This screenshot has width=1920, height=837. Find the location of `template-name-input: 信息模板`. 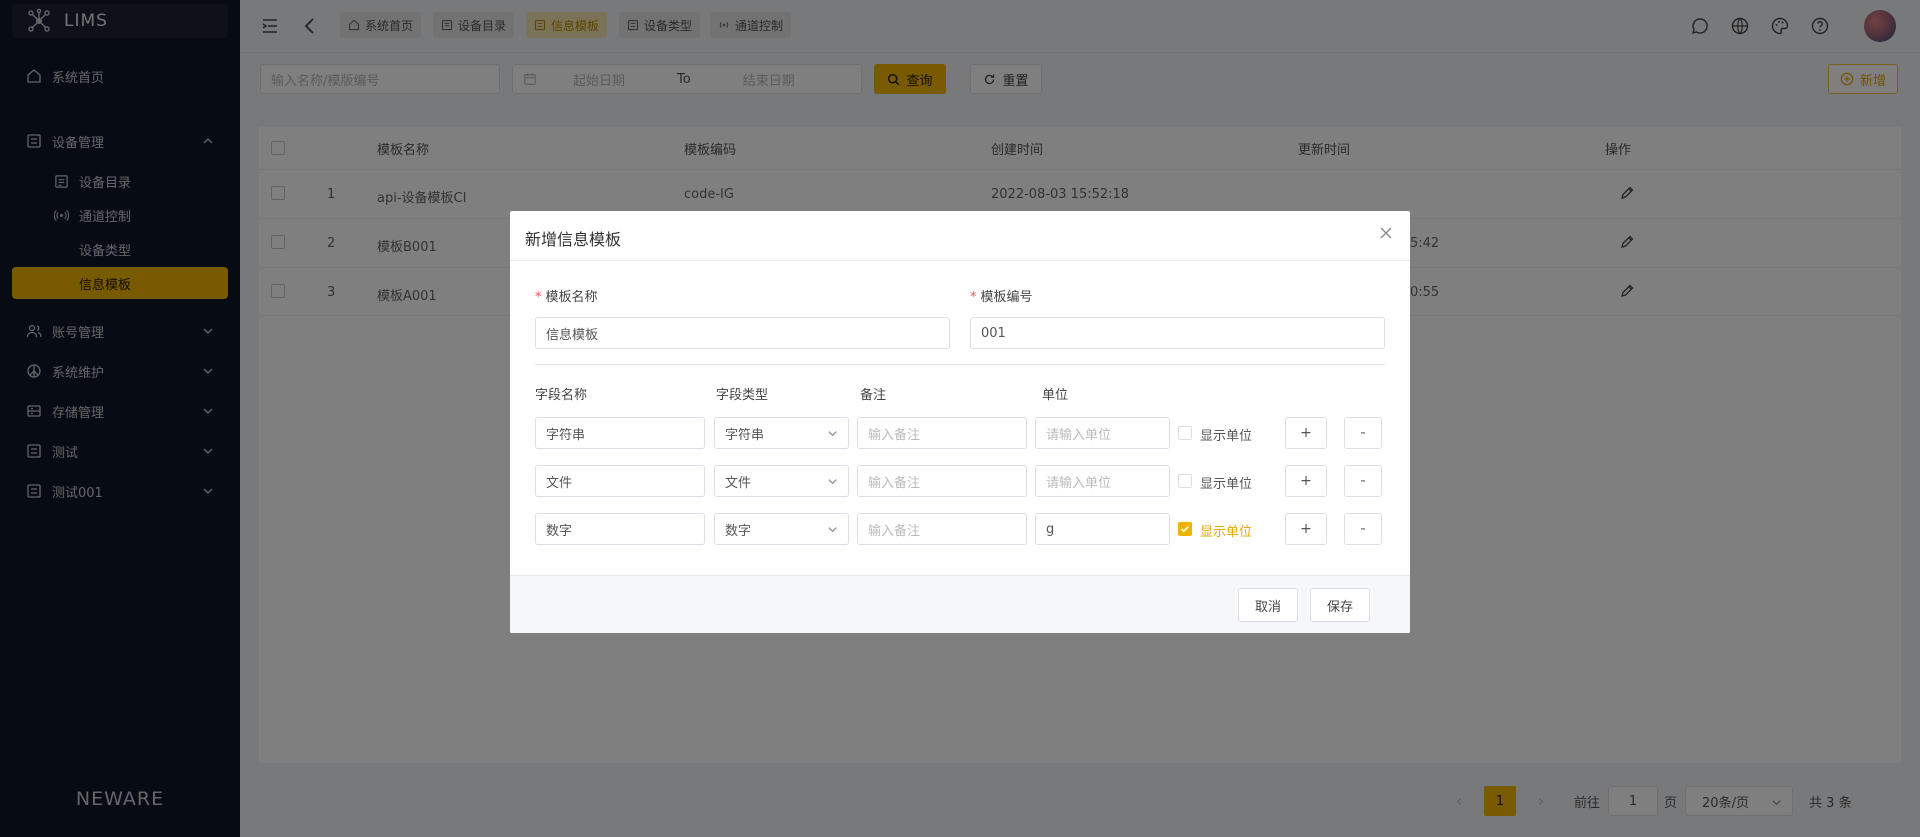

template-name-input: 信息模板 is located at coordinates (742, 333).